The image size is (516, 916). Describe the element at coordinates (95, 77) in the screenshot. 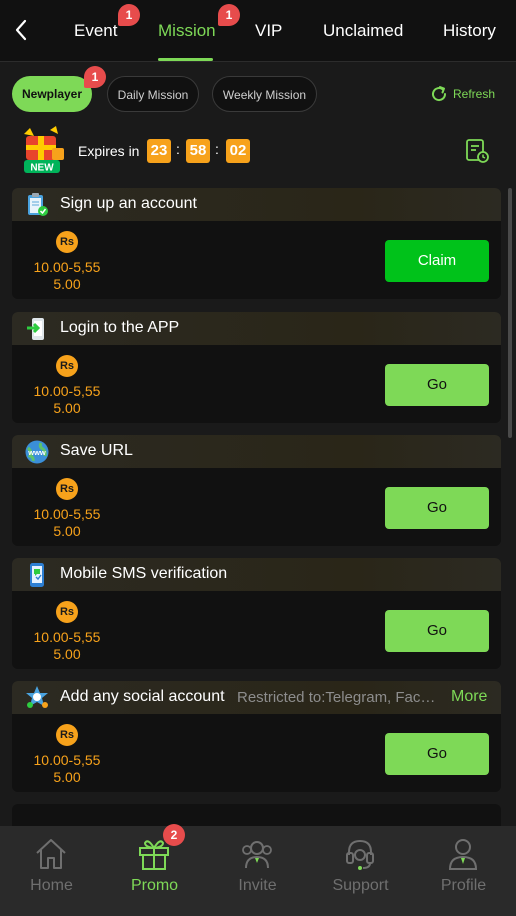

I see `subtab-newplayer-badge: 1` at that location.